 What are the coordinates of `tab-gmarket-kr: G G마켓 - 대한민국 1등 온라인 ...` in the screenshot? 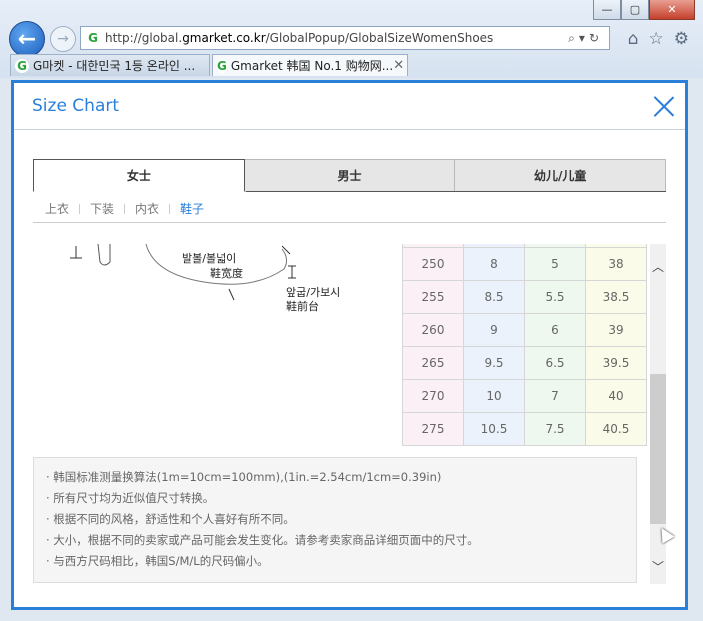 It's located at (110, 65).